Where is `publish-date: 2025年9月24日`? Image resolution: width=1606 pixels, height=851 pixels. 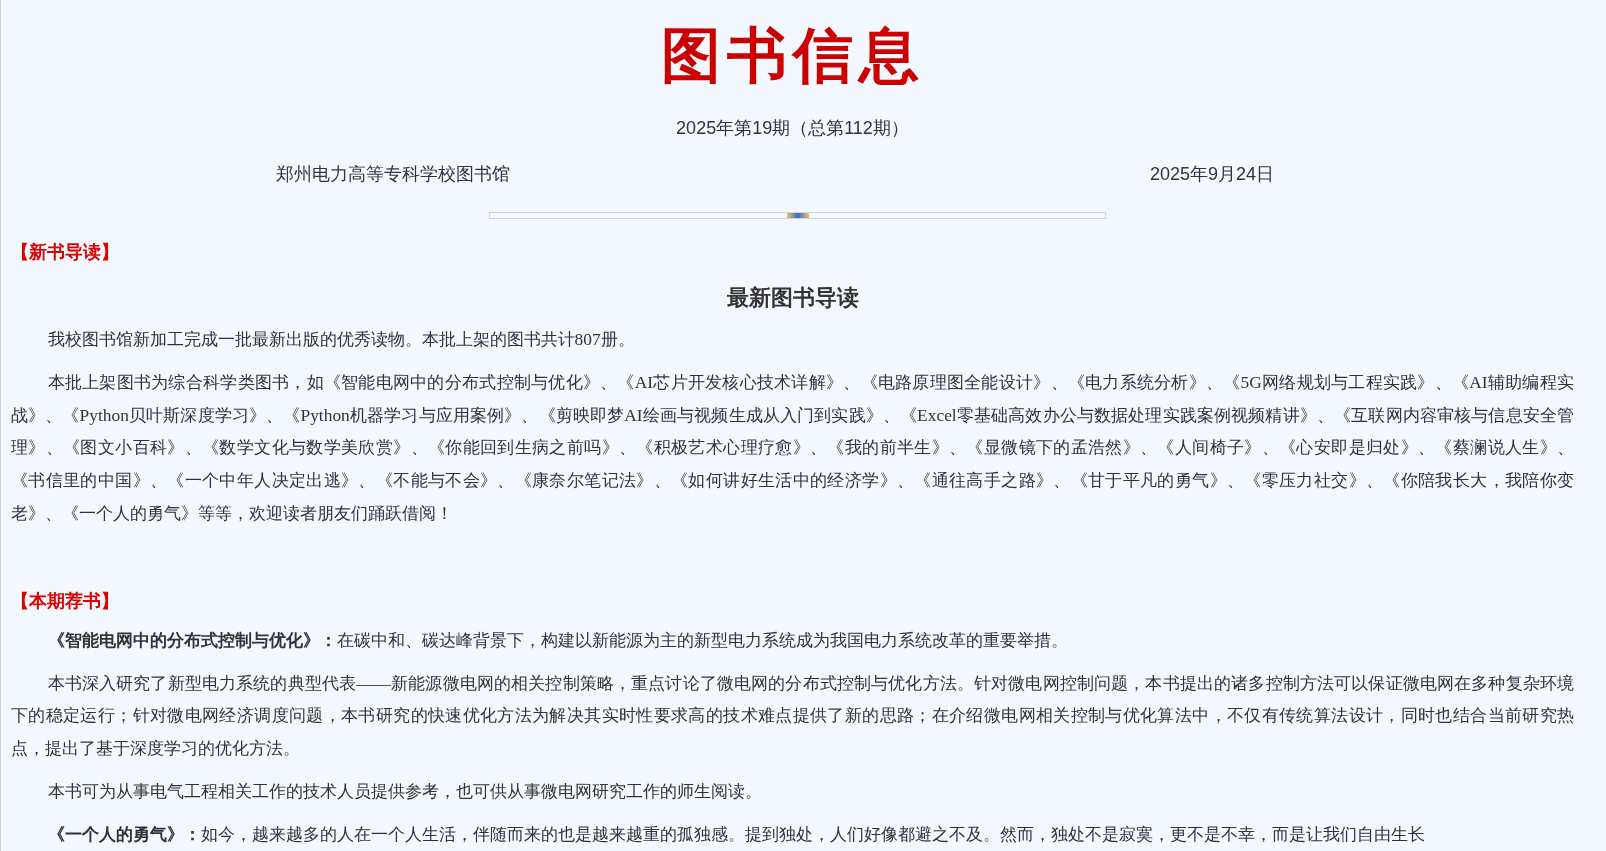
publish-date: 2025年9月24日 is located at coordinates (1211, 174).